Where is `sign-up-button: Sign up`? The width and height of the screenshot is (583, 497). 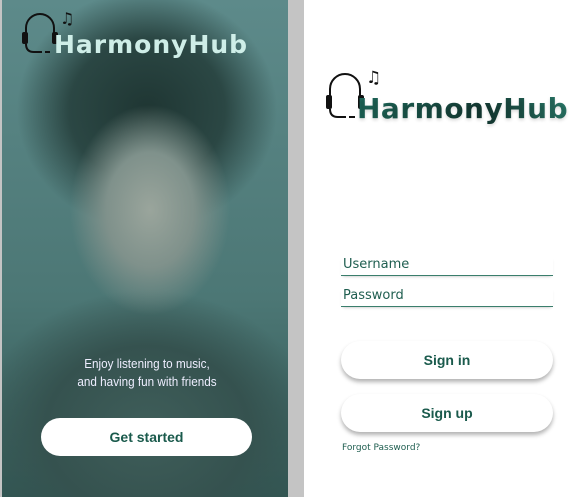 sign-up-button: Sign up is located at coordinates (447, 413).